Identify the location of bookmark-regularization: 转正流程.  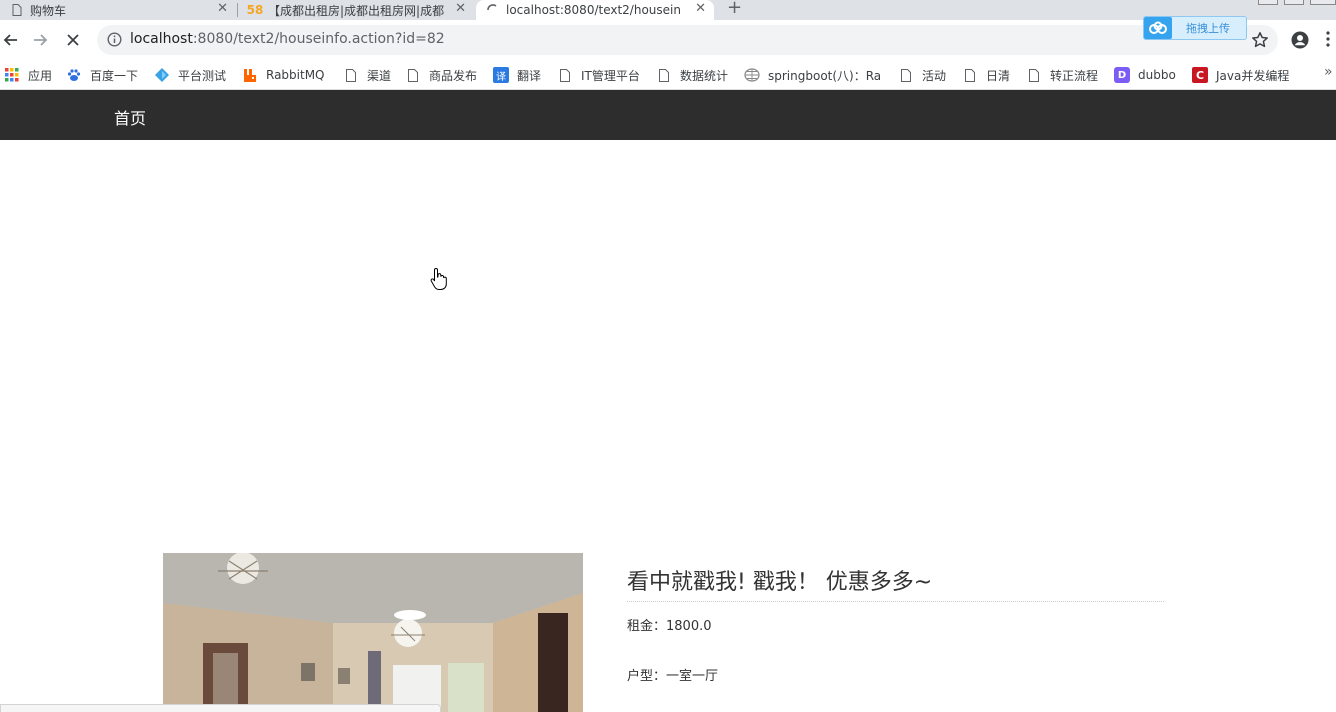
(1062, 75).